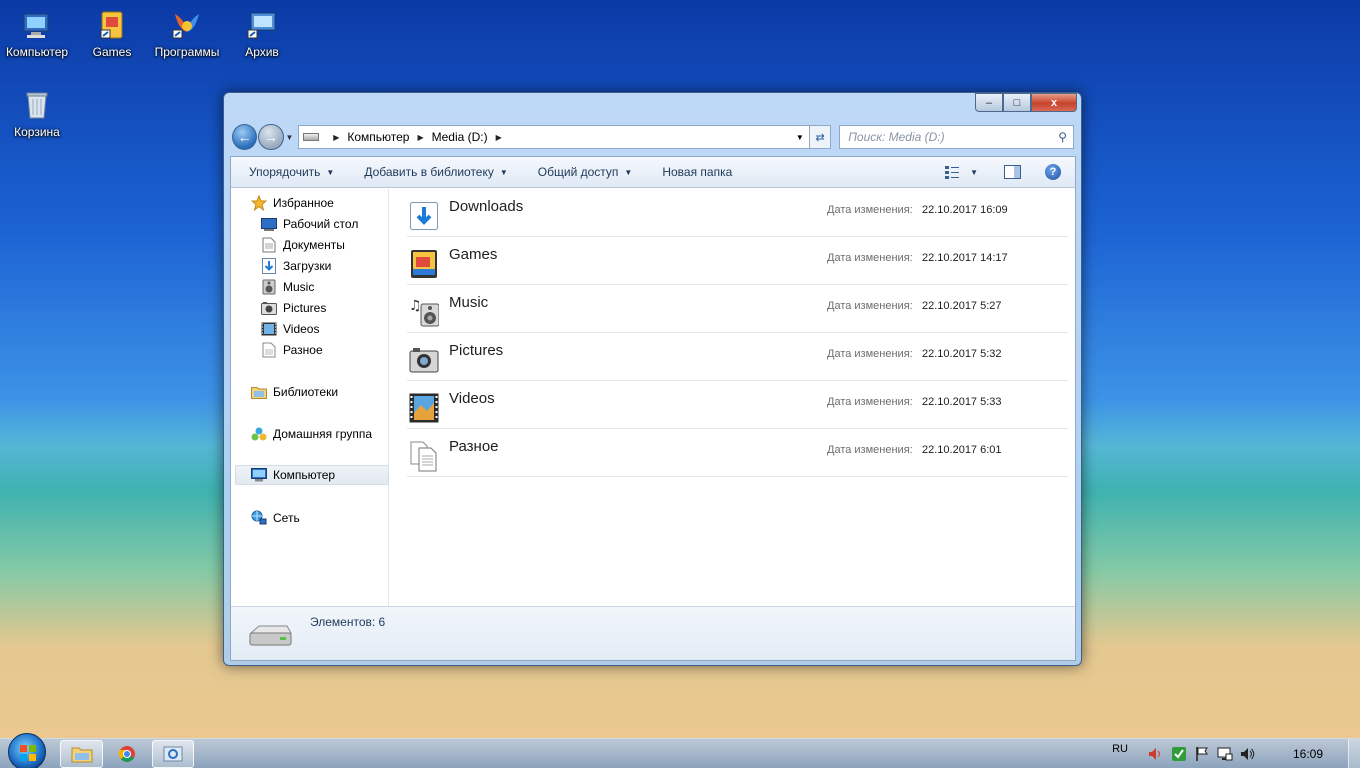 The height and width of the screenshot is (768, 1360). I want to click on sidebar-item-documents: Документы, so click(303, 245).